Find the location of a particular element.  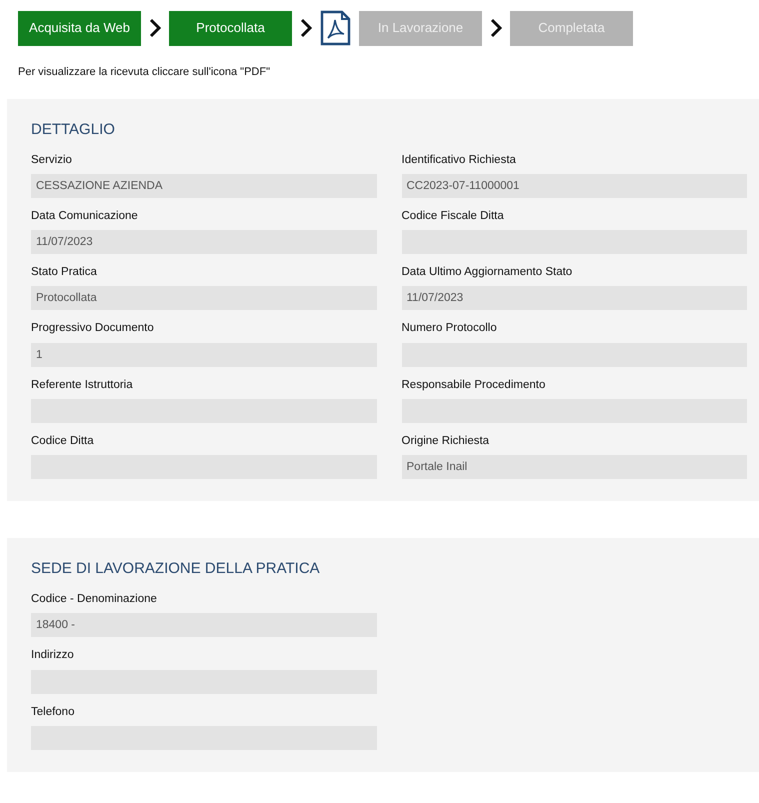

field-label: Identificativo Richiesta is located at coordinates (459, 160).